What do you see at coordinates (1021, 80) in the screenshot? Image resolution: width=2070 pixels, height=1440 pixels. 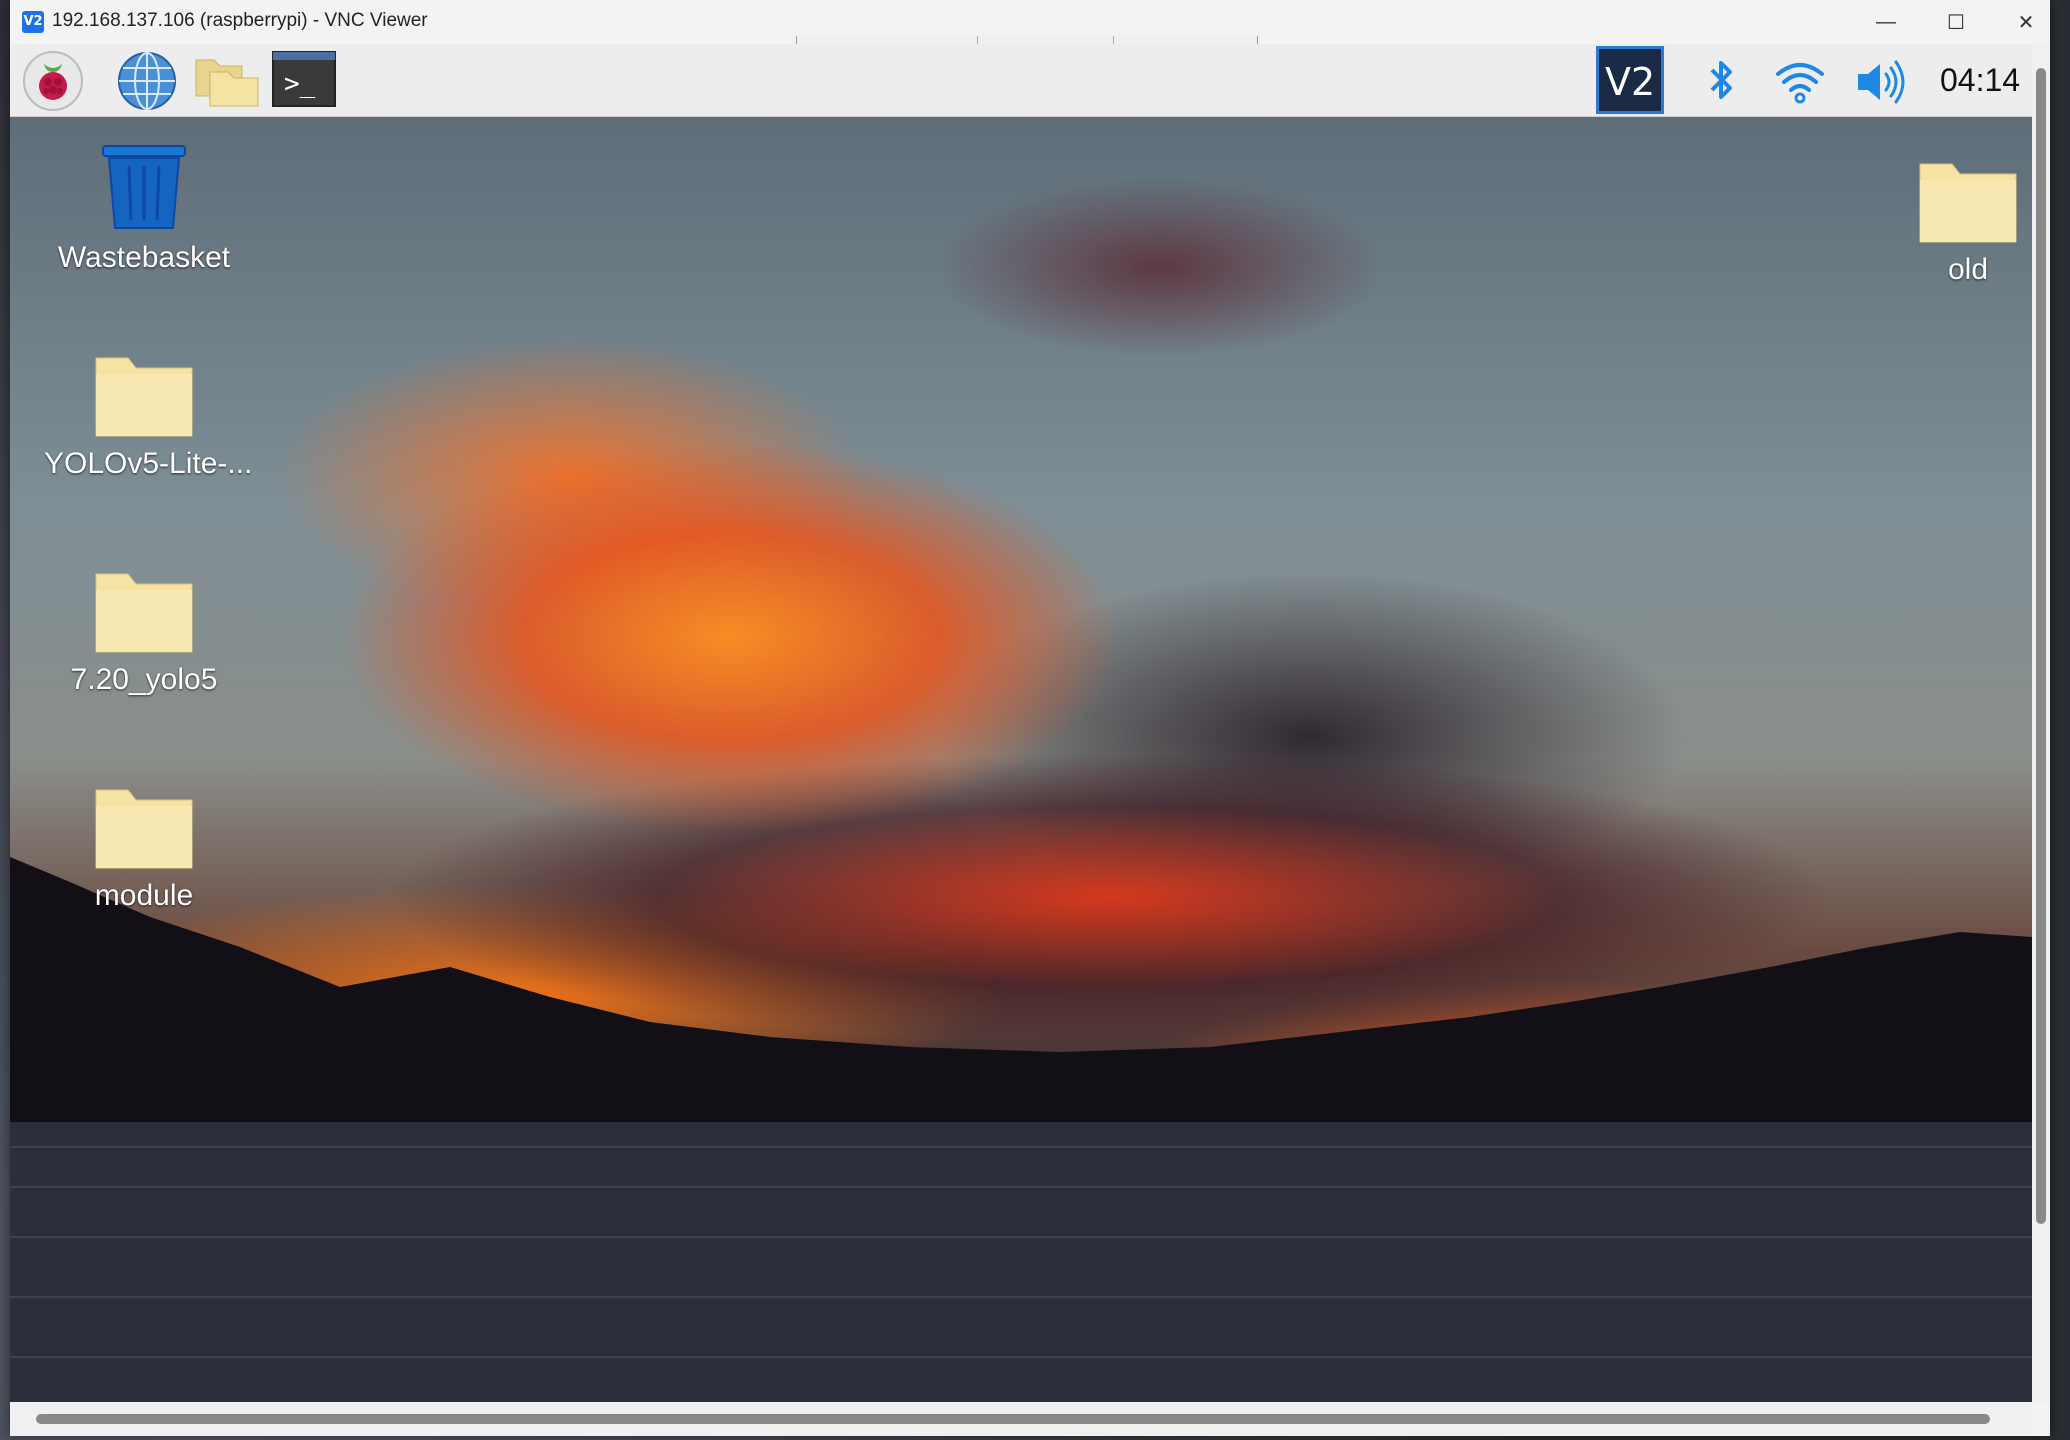 I see `taskbar-panel: >_ V2 04:14` at bounding box center [1021, 80].